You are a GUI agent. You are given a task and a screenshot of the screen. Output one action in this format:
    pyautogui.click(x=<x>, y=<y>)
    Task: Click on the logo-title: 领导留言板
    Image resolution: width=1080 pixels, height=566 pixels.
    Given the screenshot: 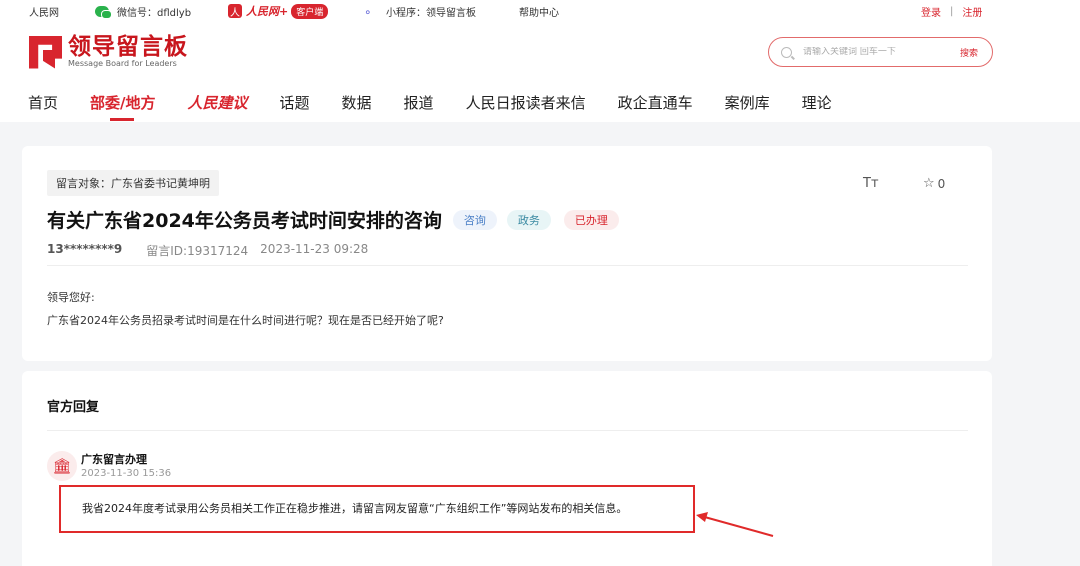 What is the action you would take?
    pyautogui.click(x=128, y=47)
    